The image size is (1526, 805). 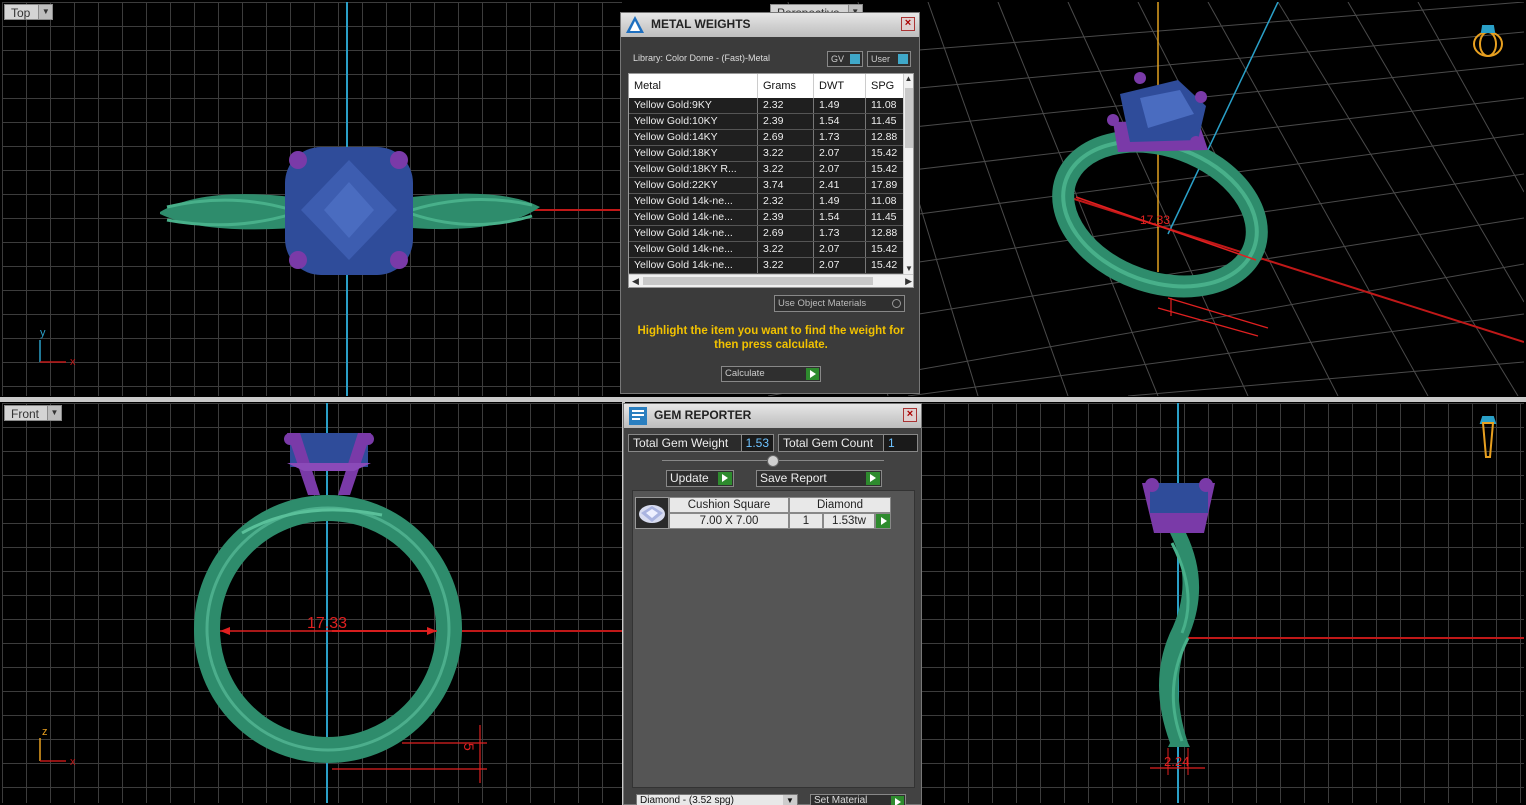 I want to click on vertical-scrollbar: ▲ ▼, so click(x=908, y=174).